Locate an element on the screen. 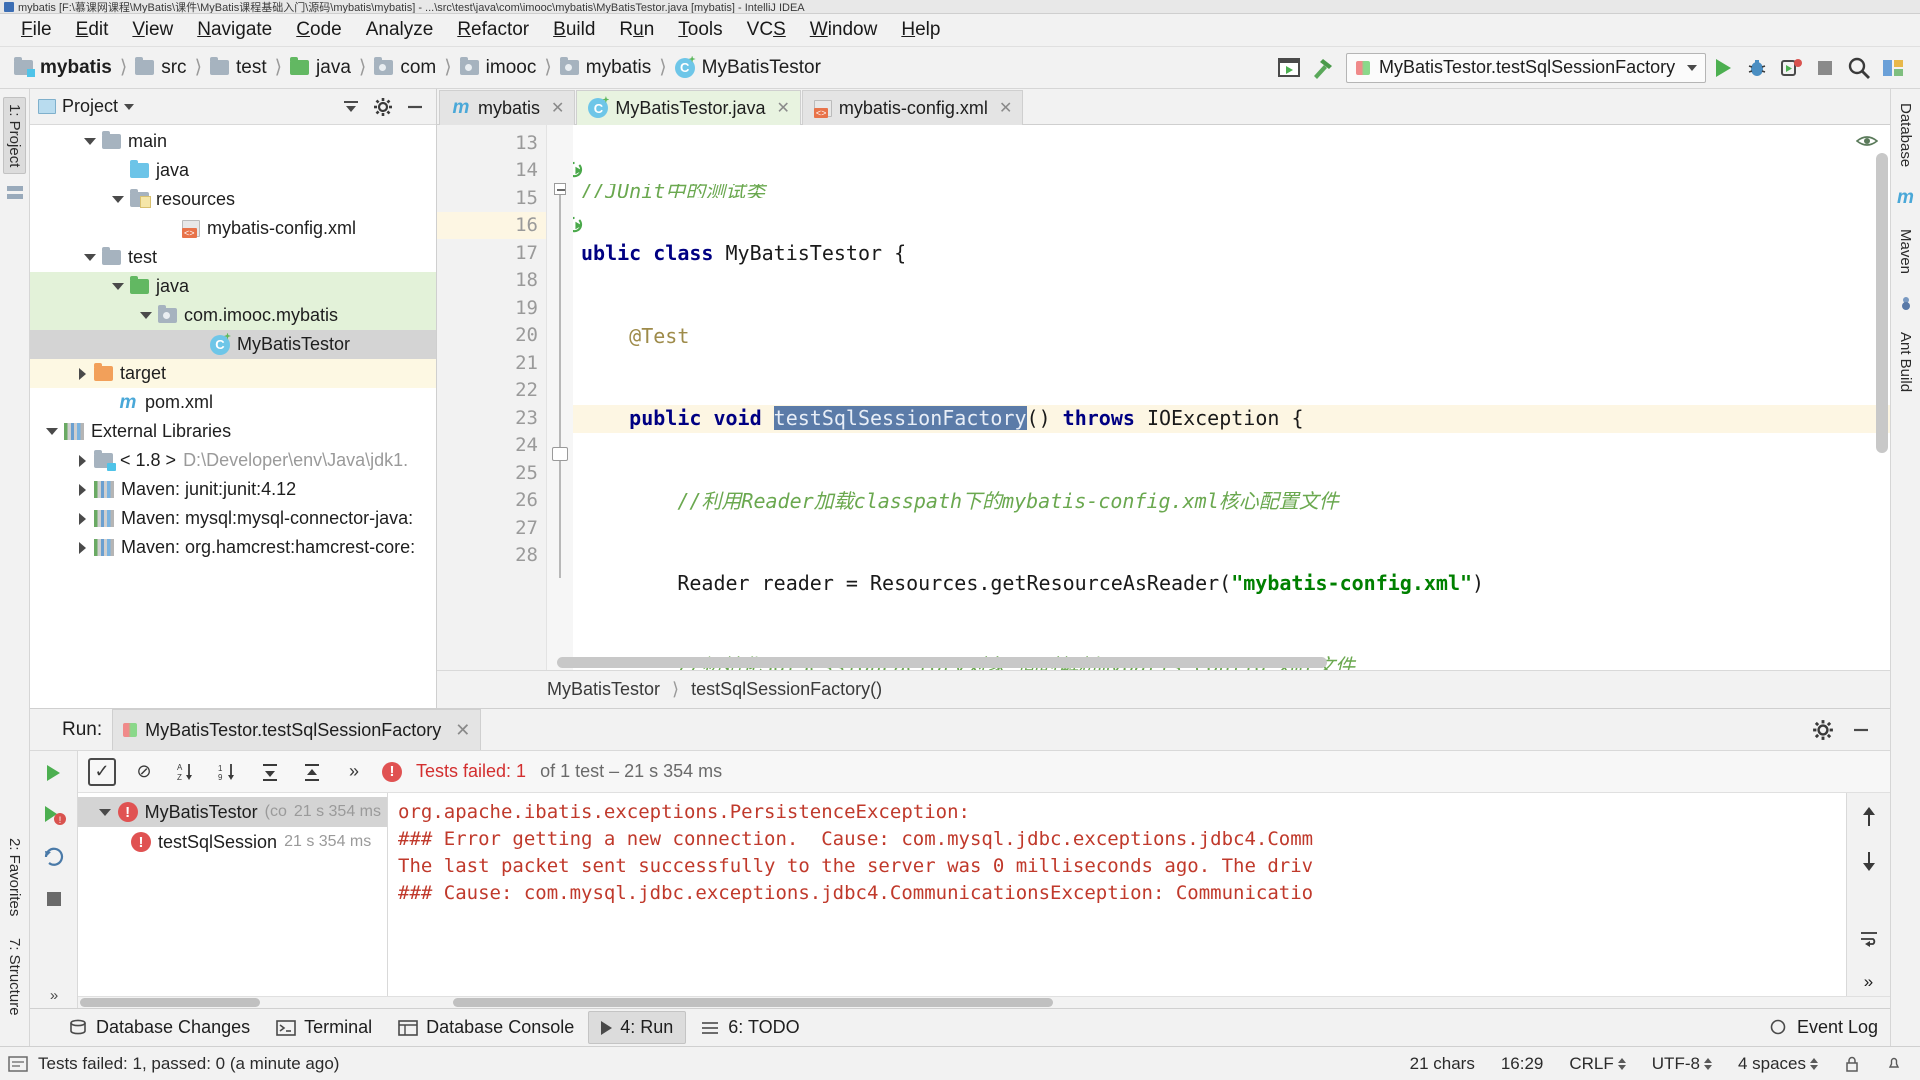  more-options-button: » is located at coordinates (354, 772).